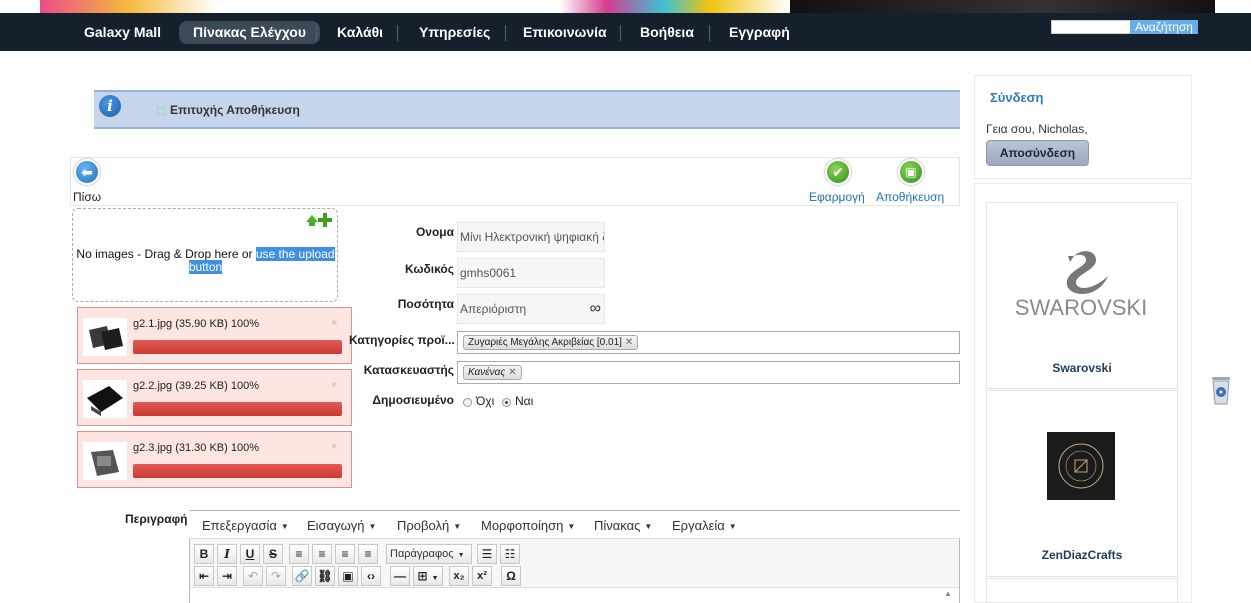 Image resolution: width=1251 pixels, height=603 pixels. What do you see at coordinates (214, 397) in the screenshot?
I see `uploaded-file-item: g2.2.jpg (39.25 KB) 100% ×` at bounding box center [214, 397].